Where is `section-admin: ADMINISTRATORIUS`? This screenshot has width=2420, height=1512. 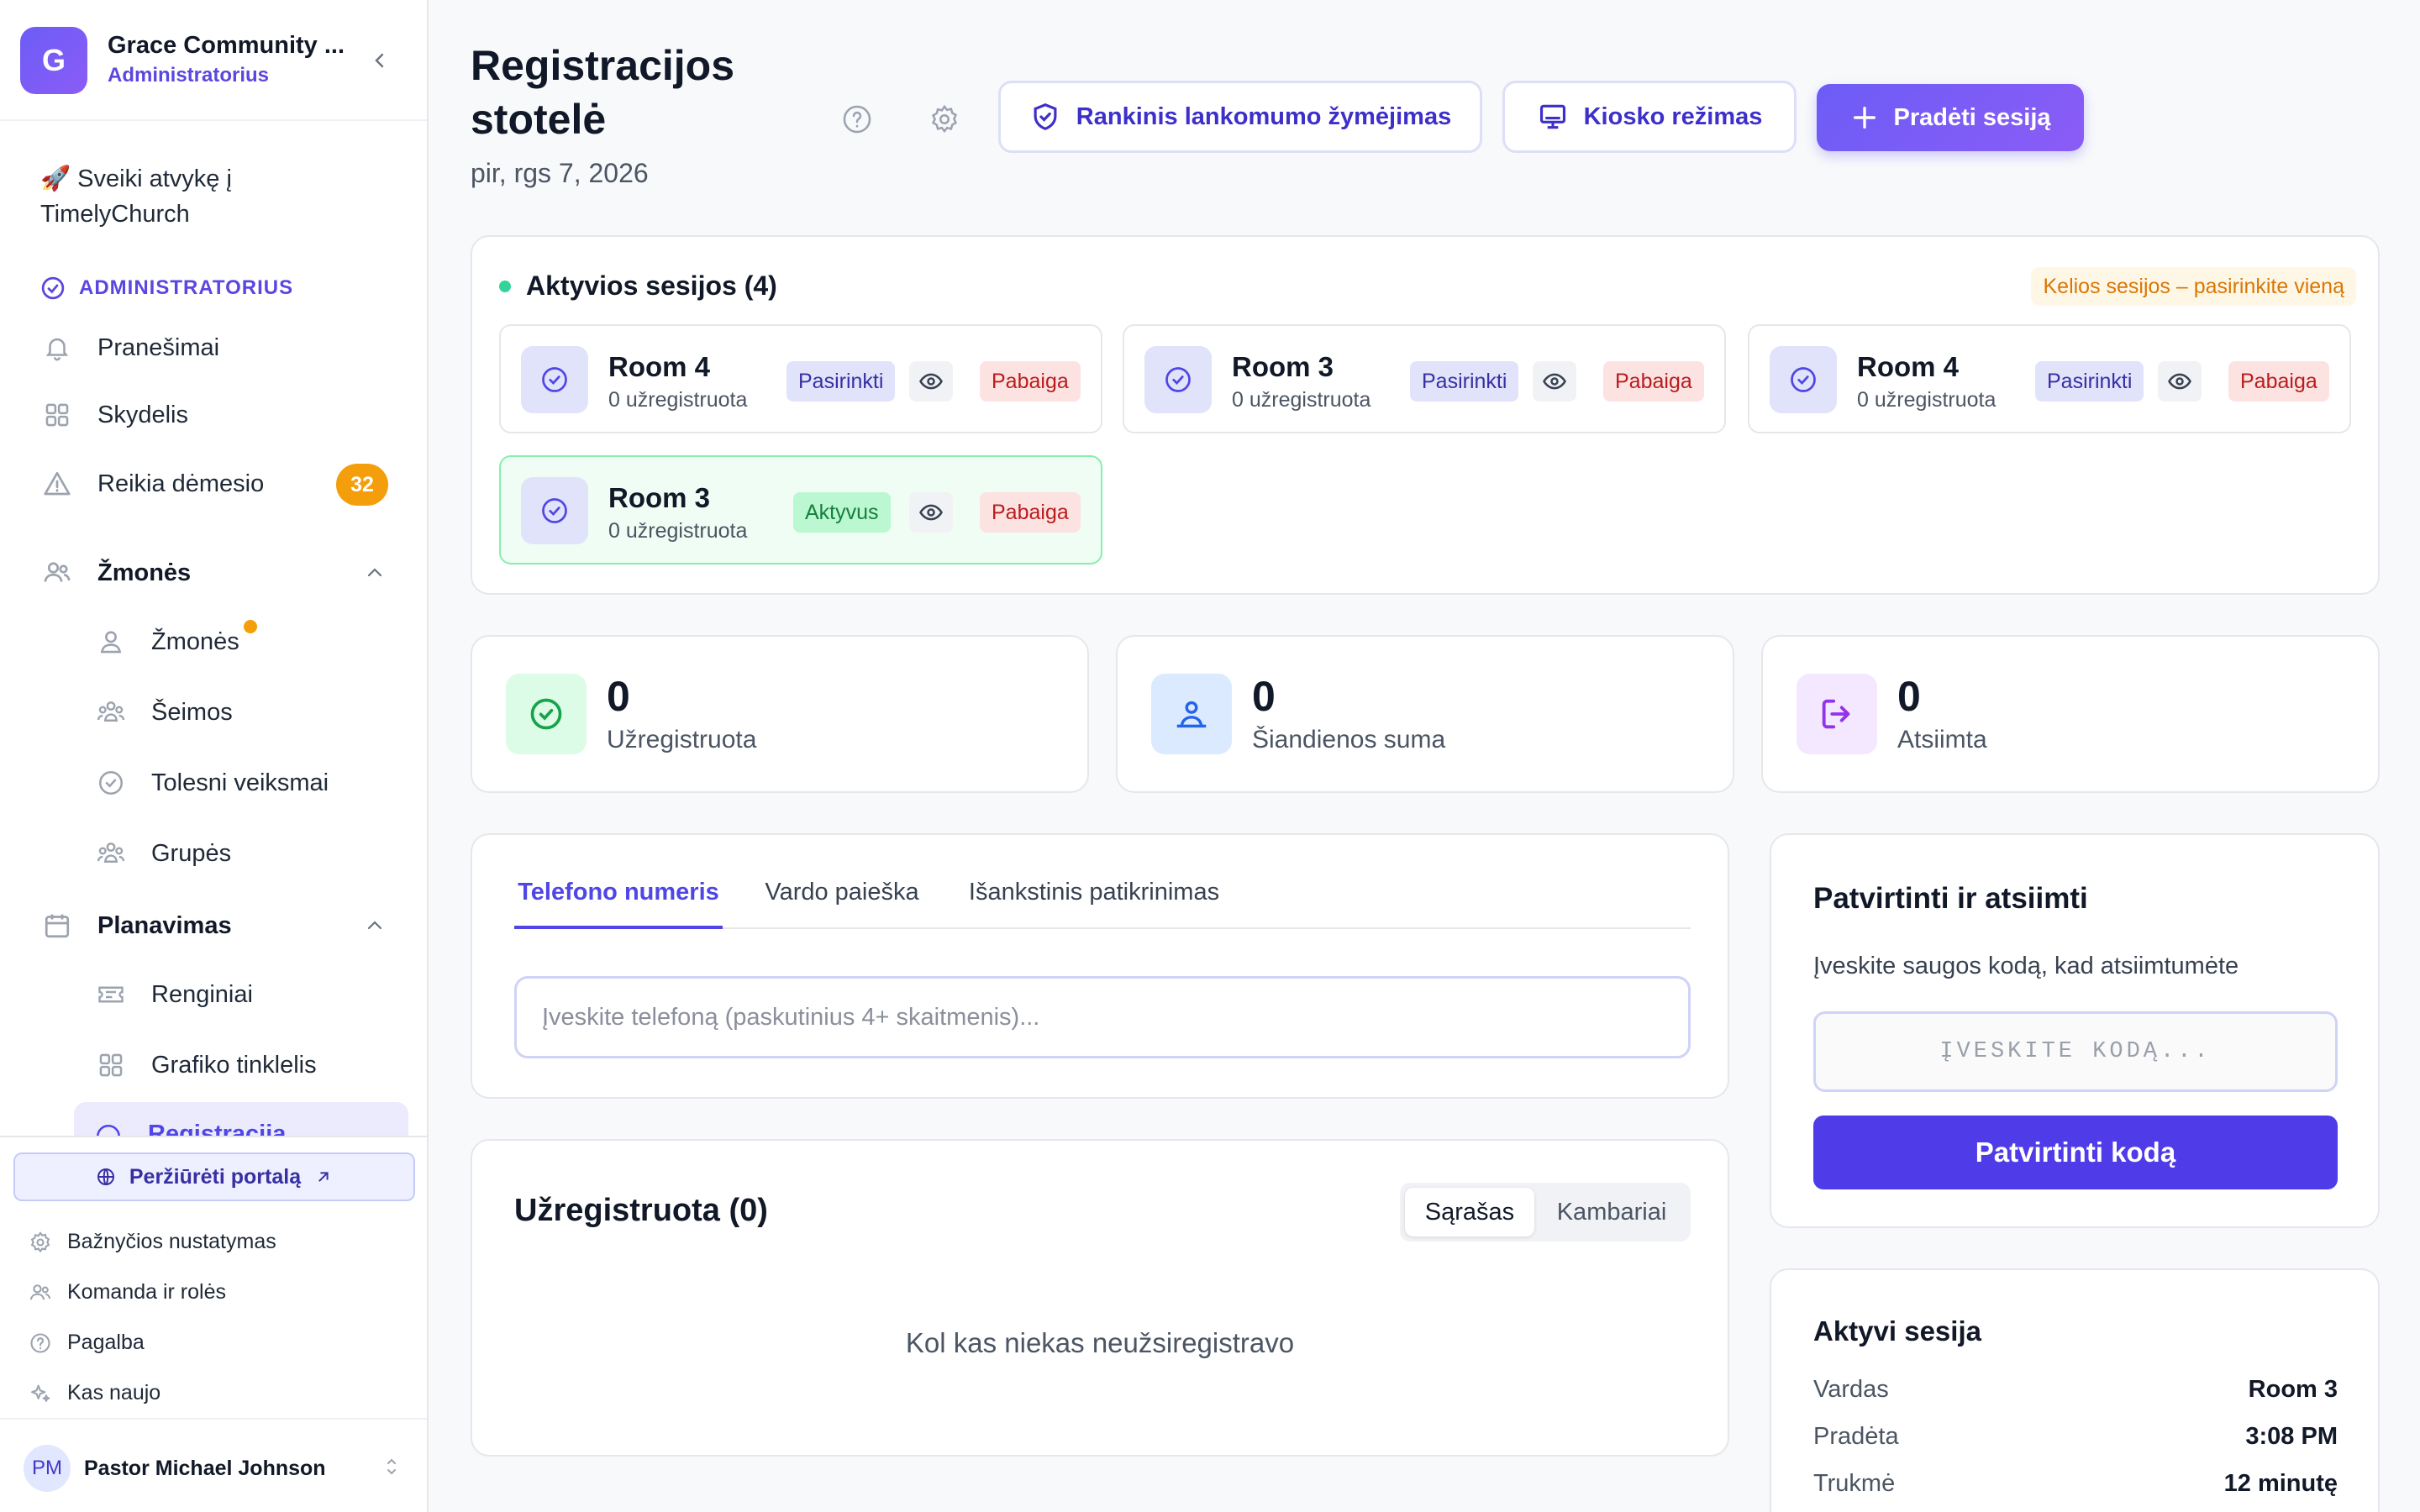 section-admin: ADMINISTRATORIUS is located at coordinates (166, 288).